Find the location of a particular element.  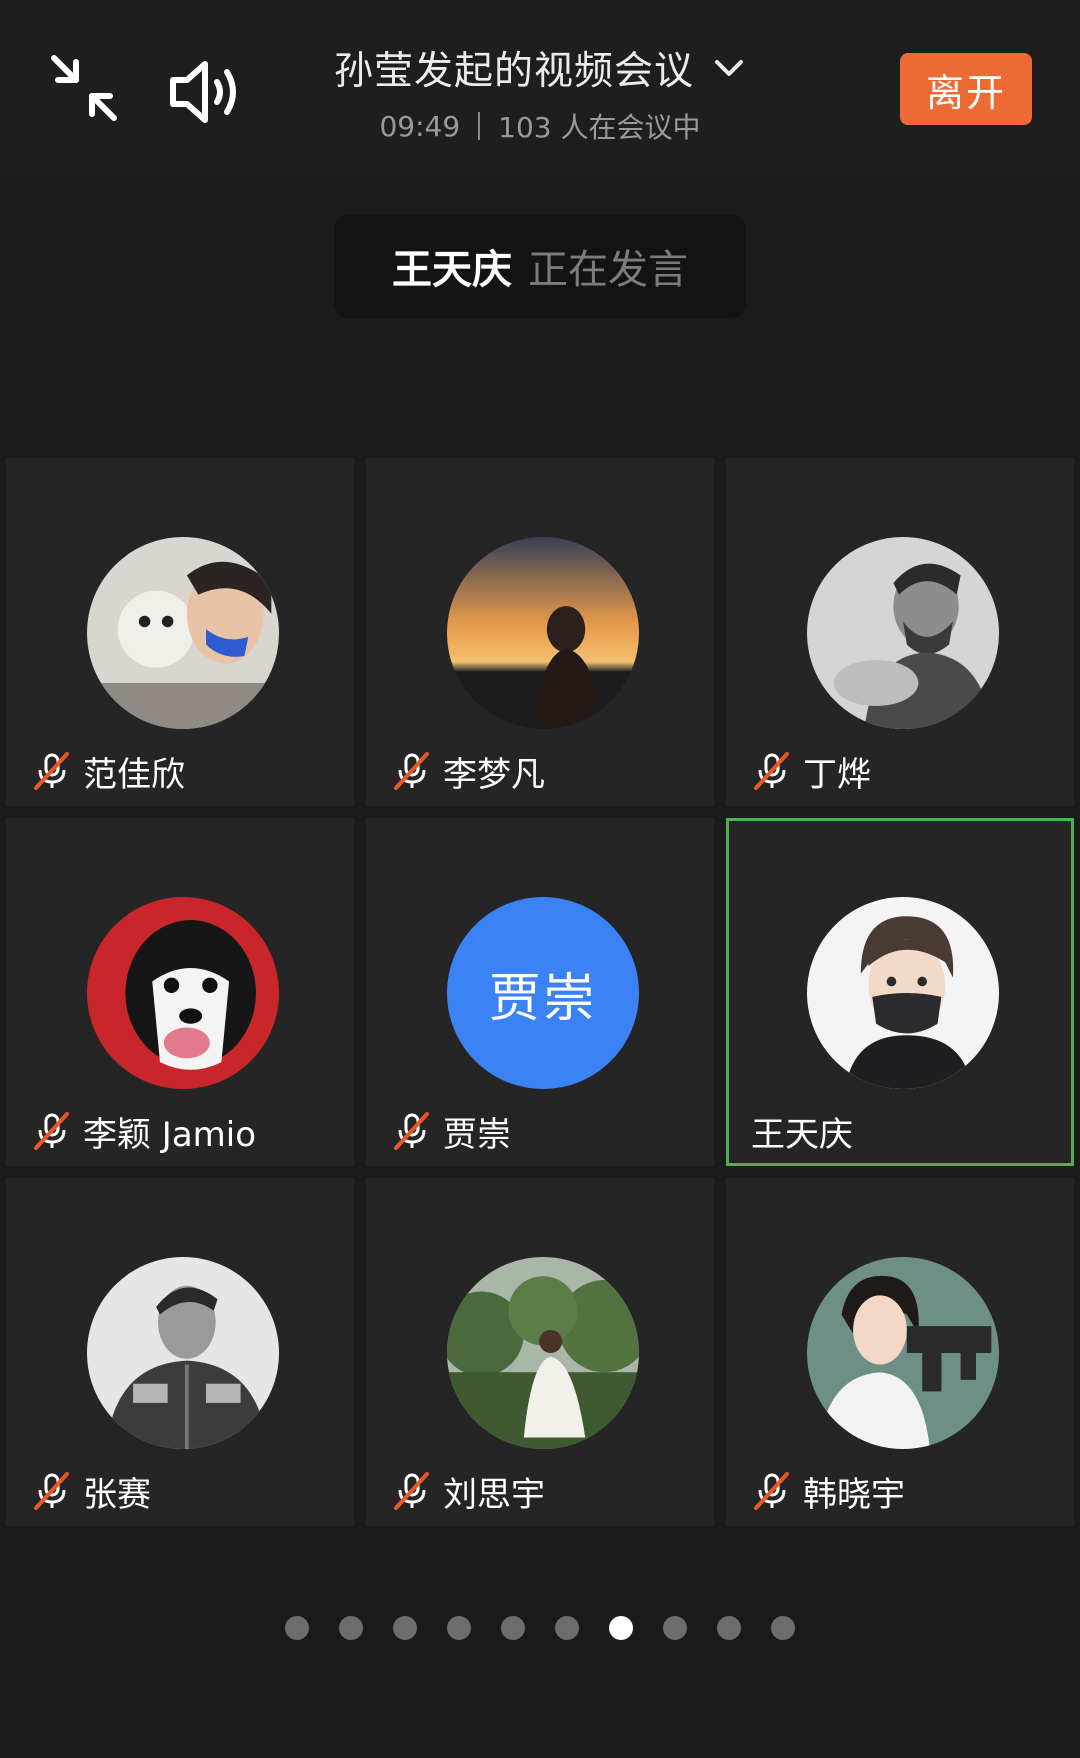

participant-name: 贾崇 is located at coordinates (477, 1134).